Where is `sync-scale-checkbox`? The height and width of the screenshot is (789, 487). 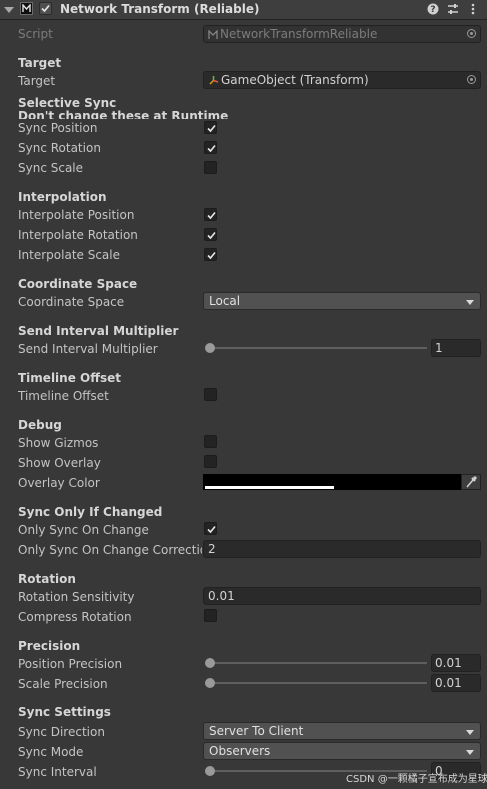
sync-scale-checkbox is located at coordinates (210, 167).